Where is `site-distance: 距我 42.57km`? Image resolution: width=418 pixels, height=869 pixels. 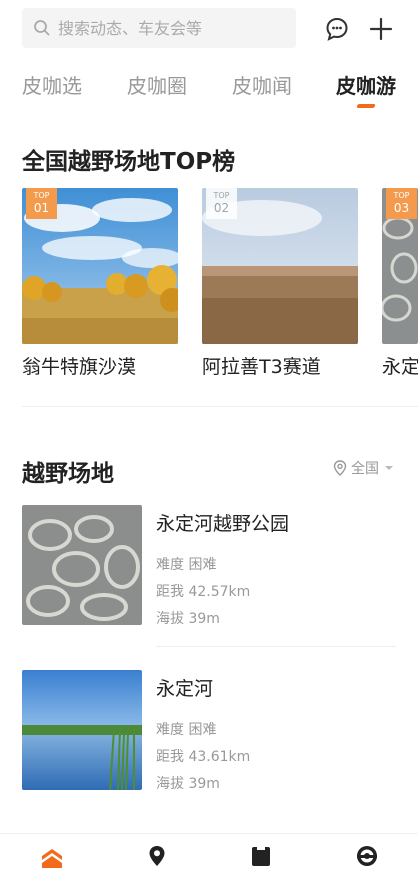
site-distance: 距我 42.57km is located at coordinates (203, 592).